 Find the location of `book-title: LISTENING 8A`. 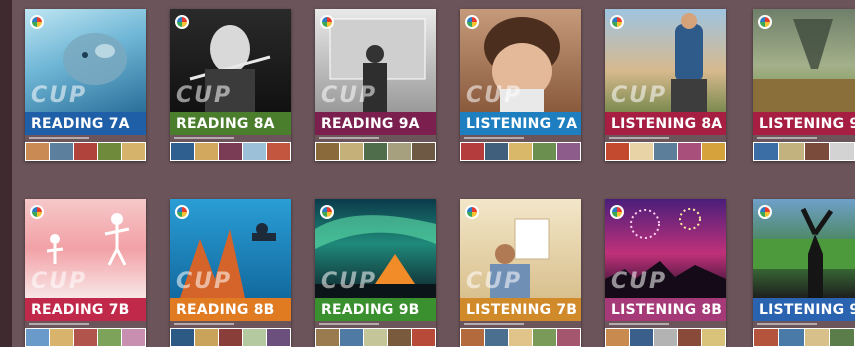

book-title: LISTENING 8A is located at coordinates (667, 123).